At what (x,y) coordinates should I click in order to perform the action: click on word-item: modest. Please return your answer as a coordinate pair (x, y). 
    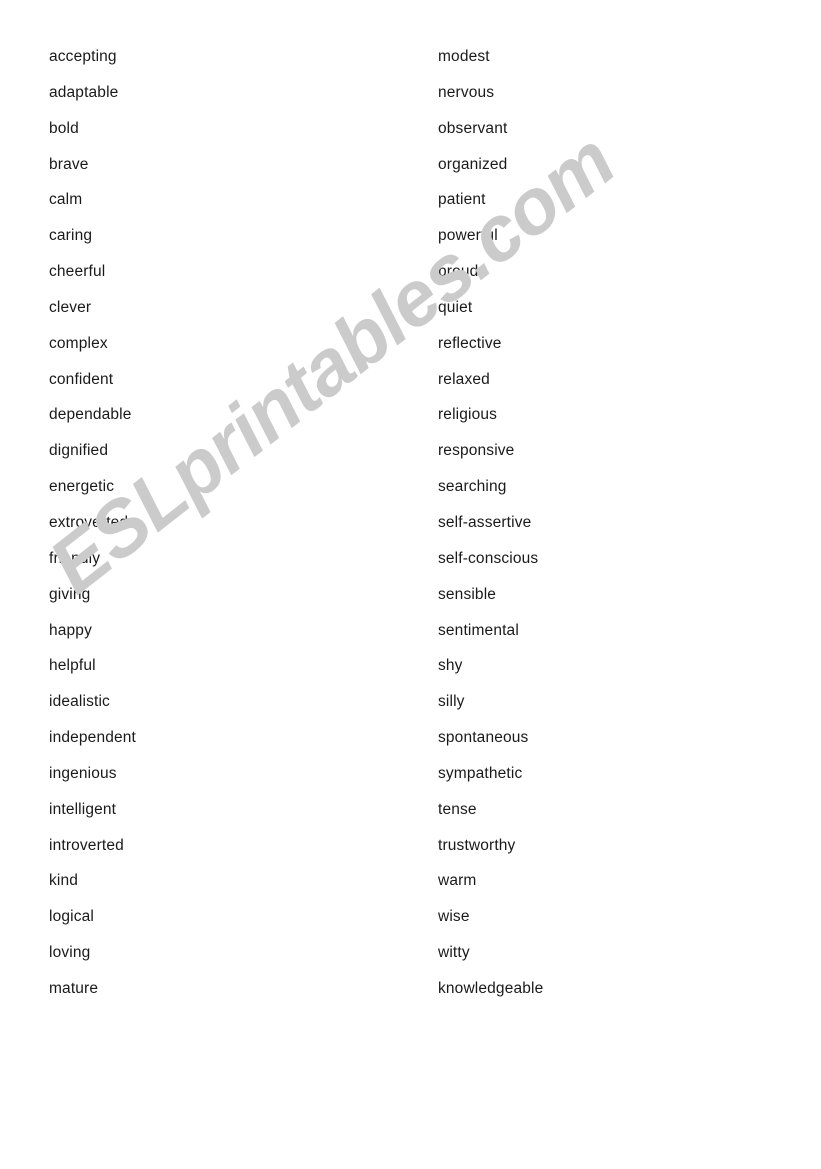
    Looking at the image, I should click on (464, 56).